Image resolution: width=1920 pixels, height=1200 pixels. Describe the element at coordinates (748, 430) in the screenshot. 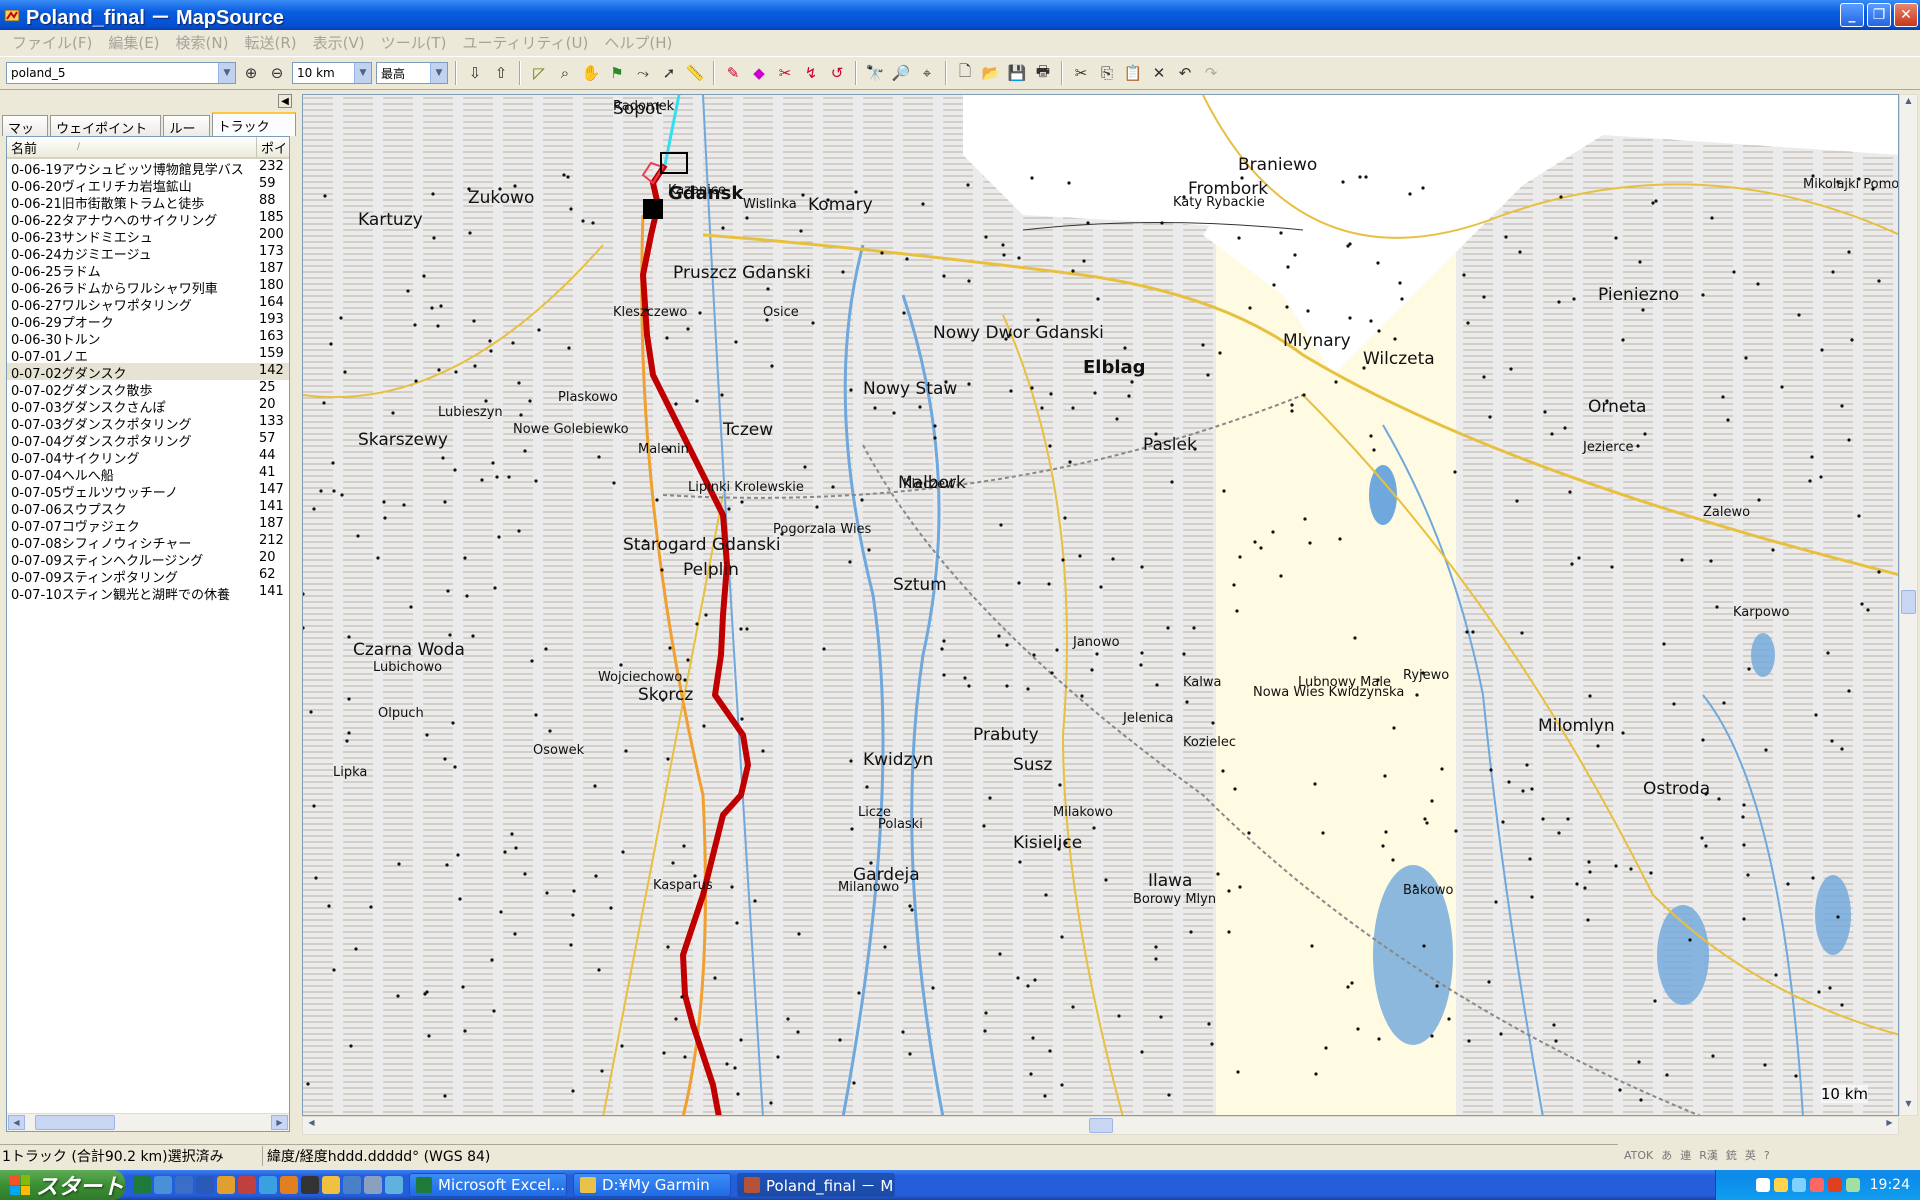

I see `place-label: Tczew` at that location.